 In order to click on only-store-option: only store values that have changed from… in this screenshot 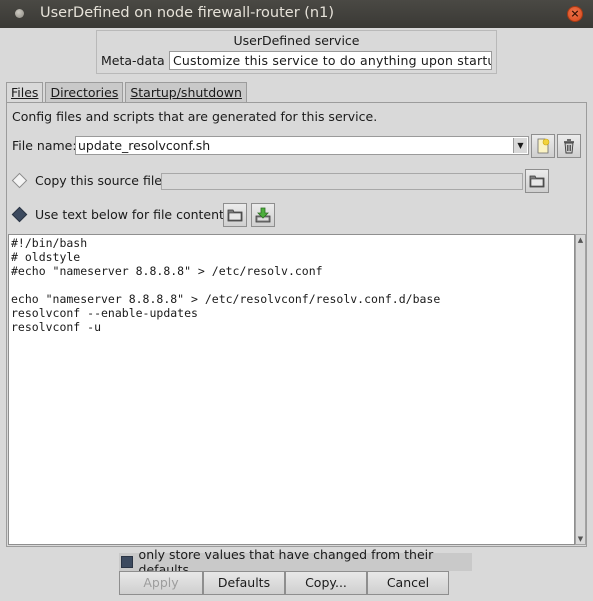, I will do `click(295, 562)`.